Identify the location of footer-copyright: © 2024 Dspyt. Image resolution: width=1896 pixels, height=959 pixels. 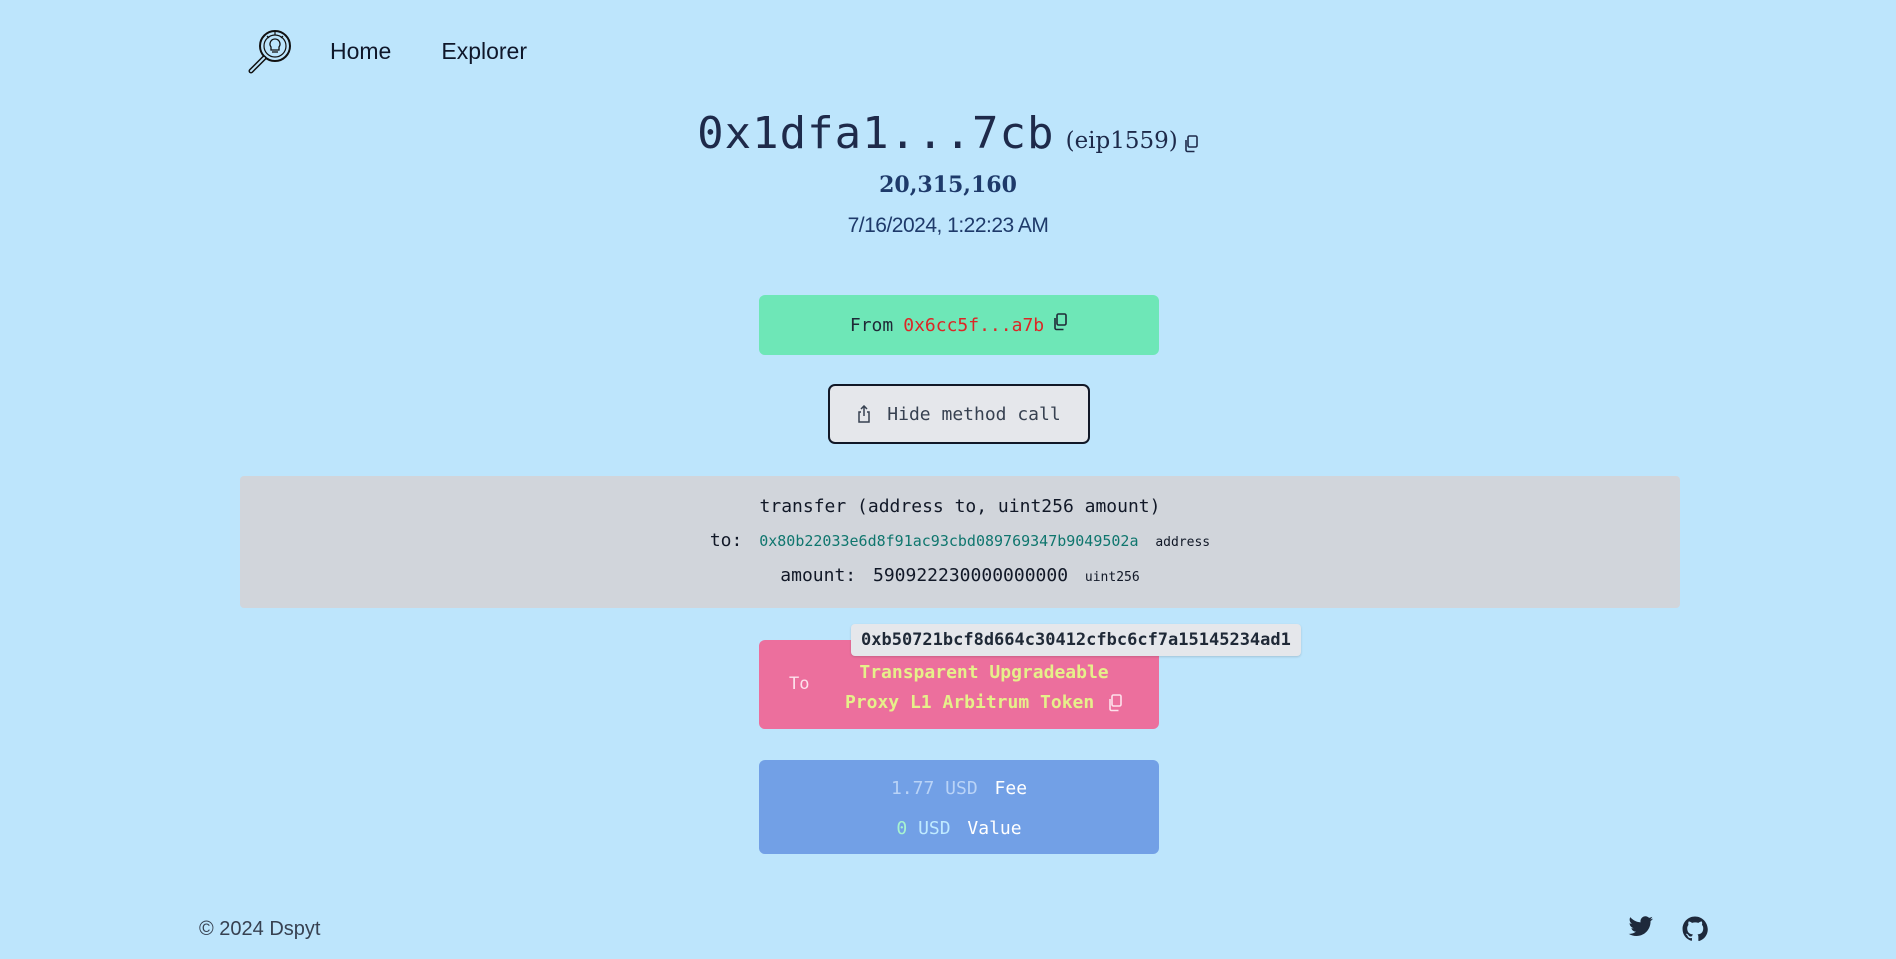
(260, 929).